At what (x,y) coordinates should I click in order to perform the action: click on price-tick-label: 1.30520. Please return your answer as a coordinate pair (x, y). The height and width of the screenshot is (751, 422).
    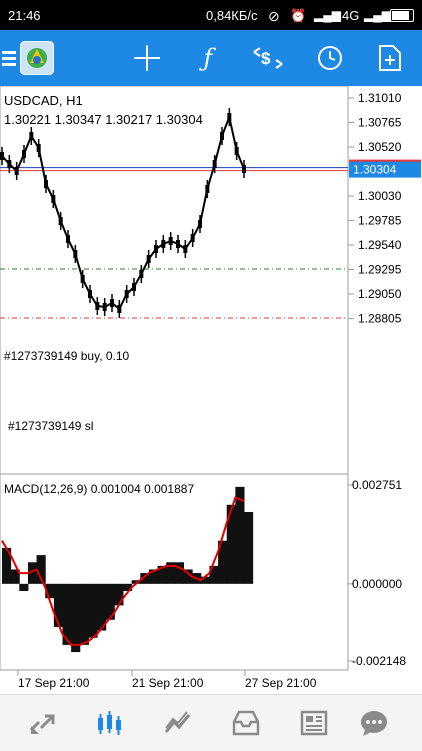
    Looking at the image, I should click on (380, 147).